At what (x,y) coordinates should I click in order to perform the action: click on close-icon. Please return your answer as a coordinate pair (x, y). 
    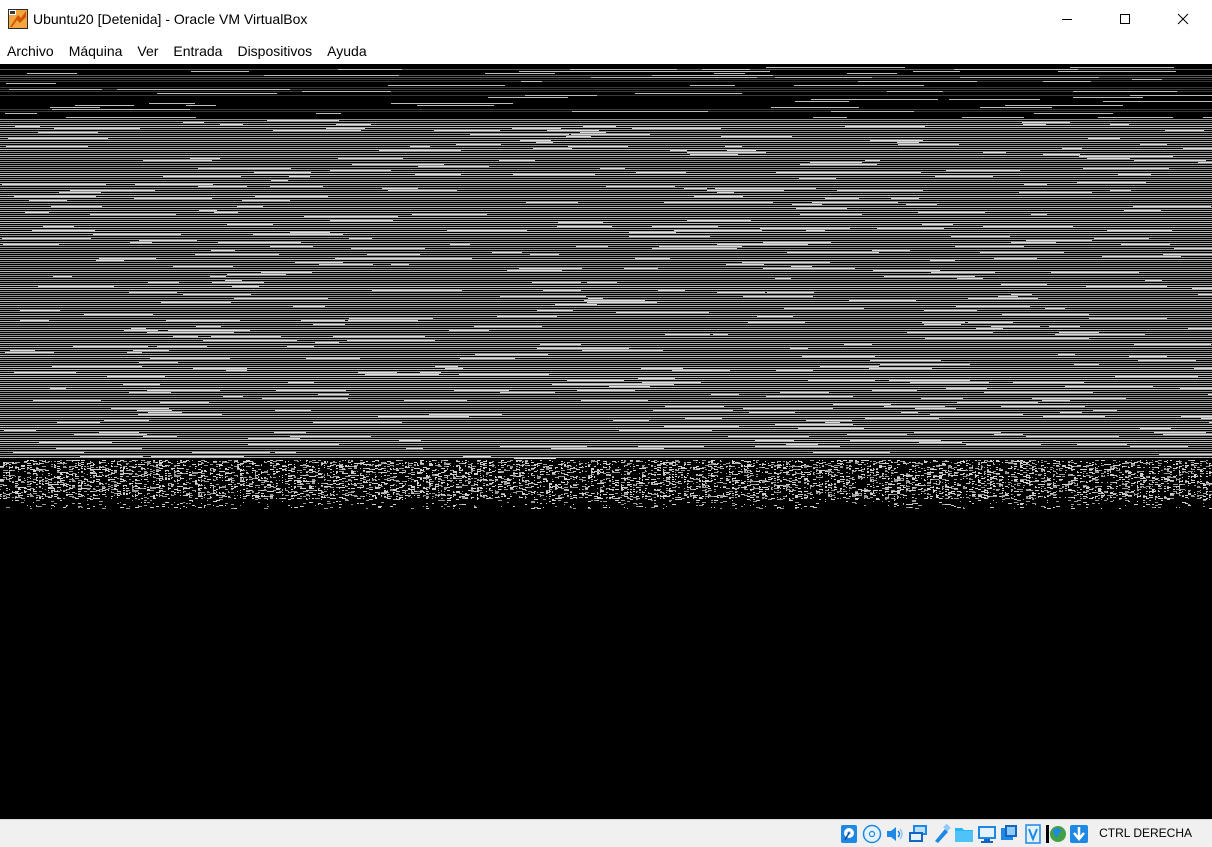
    Looking at the image, I should click on (1183, 19).